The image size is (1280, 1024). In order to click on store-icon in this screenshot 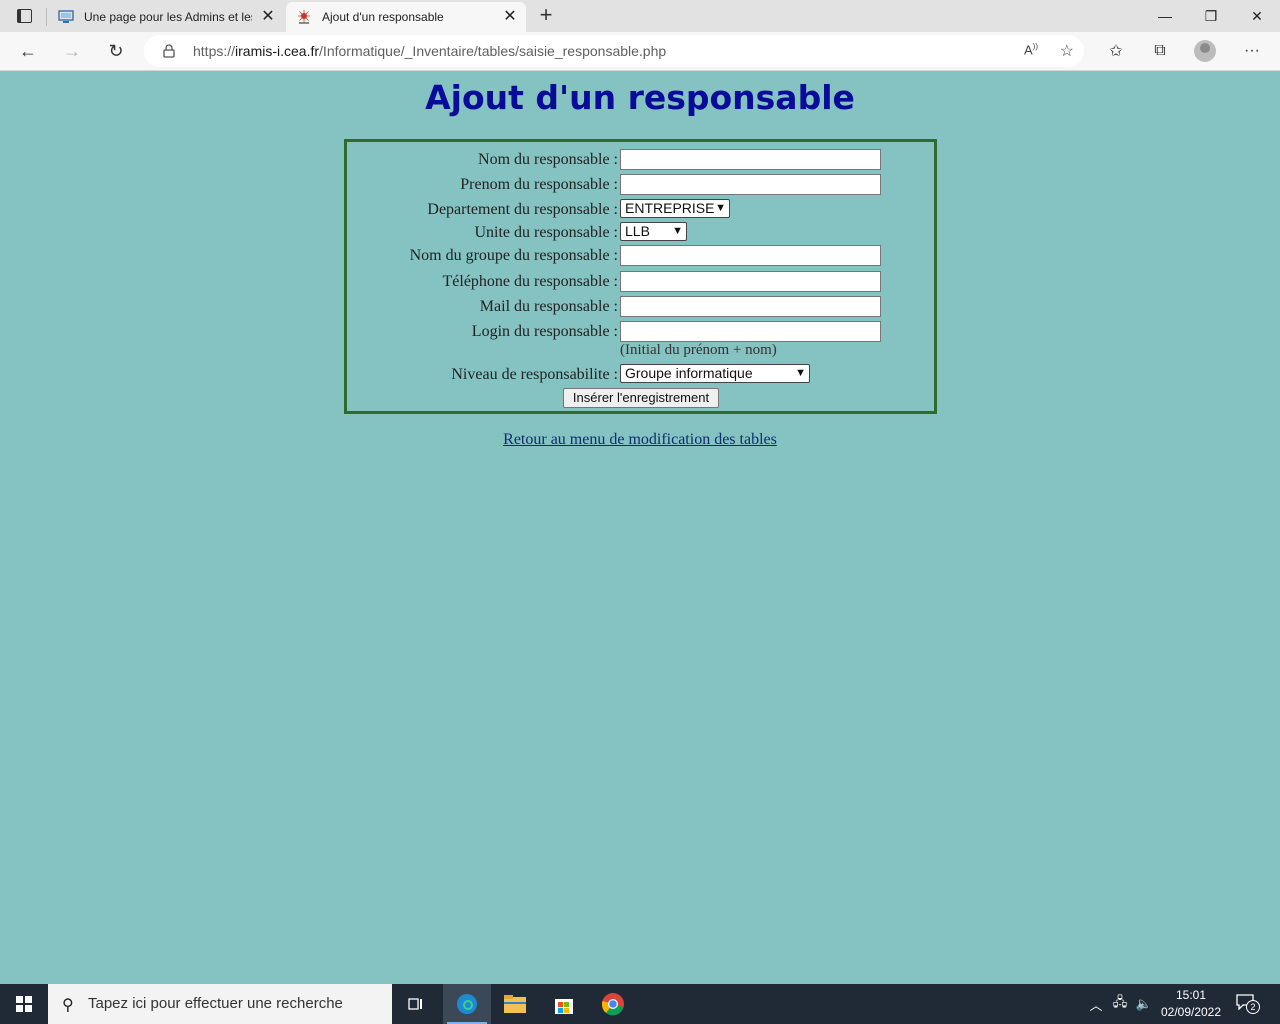, I will do `click(564, 1004)`.